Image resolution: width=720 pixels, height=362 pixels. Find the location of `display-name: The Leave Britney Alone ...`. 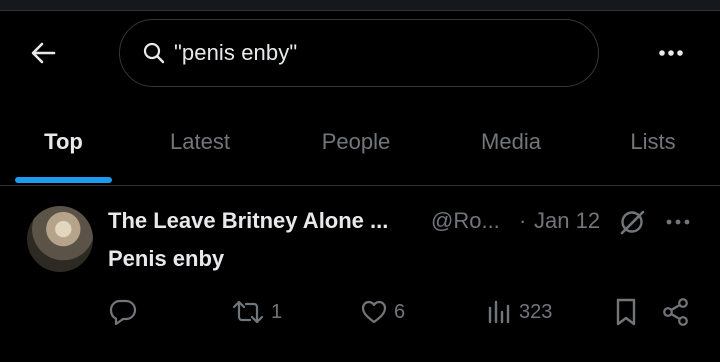

display-name: The Leave Britney Alone ... is located at coordinates (248, 221).